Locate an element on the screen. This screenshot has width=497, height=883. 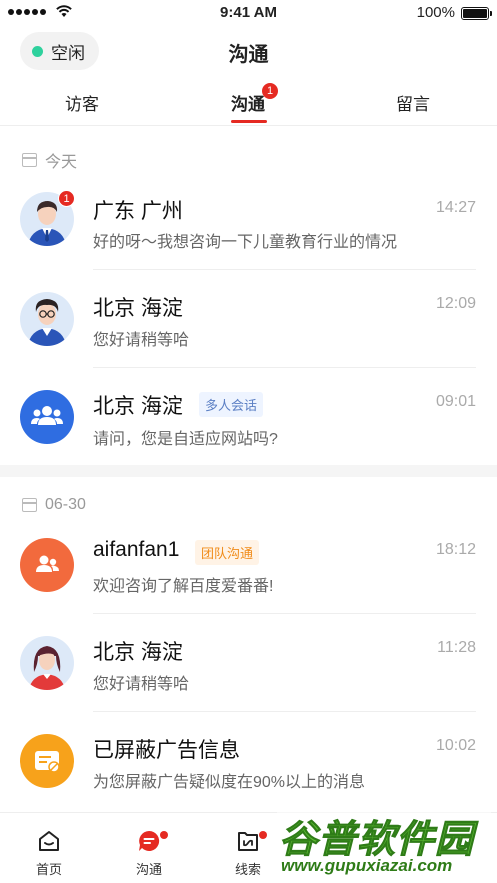
section-label: 06-30 is located at coordinates (65, 504).